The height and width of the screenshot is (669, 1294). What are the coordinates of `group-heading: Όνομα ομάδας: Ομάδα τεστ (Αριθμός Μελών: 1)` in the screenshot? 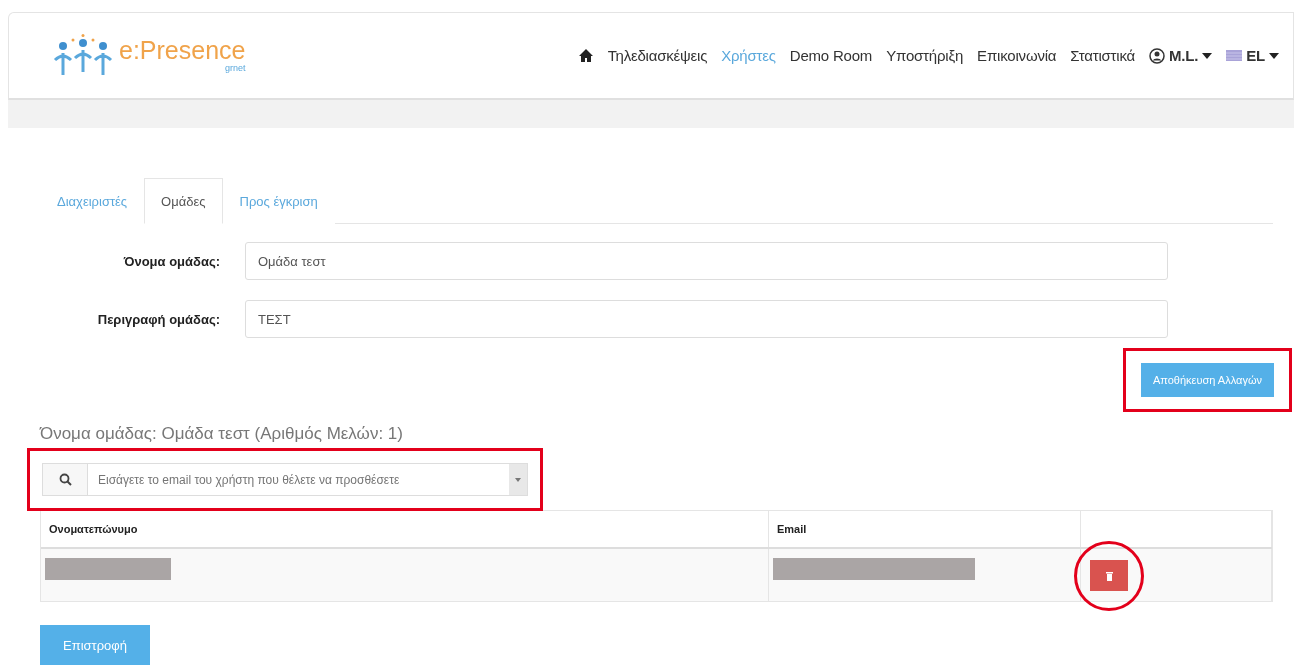 It's located at (222, 434).